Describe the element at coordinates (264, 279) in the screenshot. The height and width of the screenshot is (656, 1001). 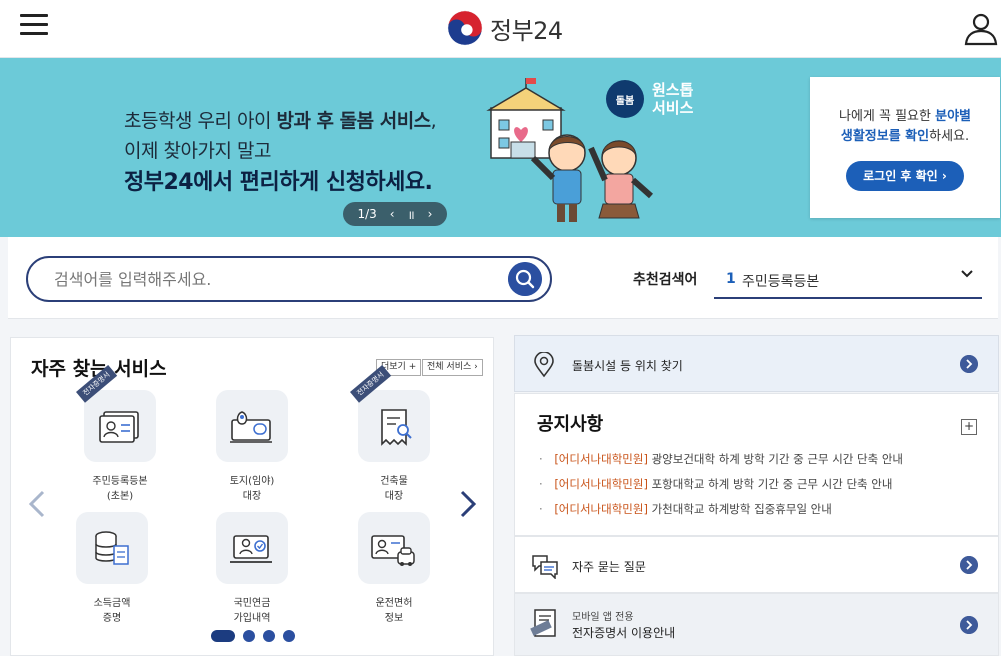
I see `search-input` at that location.